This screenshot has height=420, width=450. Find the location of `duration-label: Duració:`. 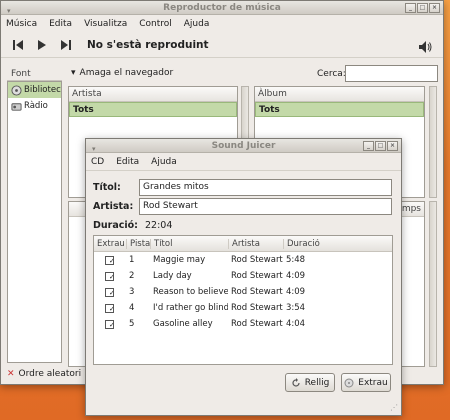

duration-label: Duració: is located at coordinates (115, 225).